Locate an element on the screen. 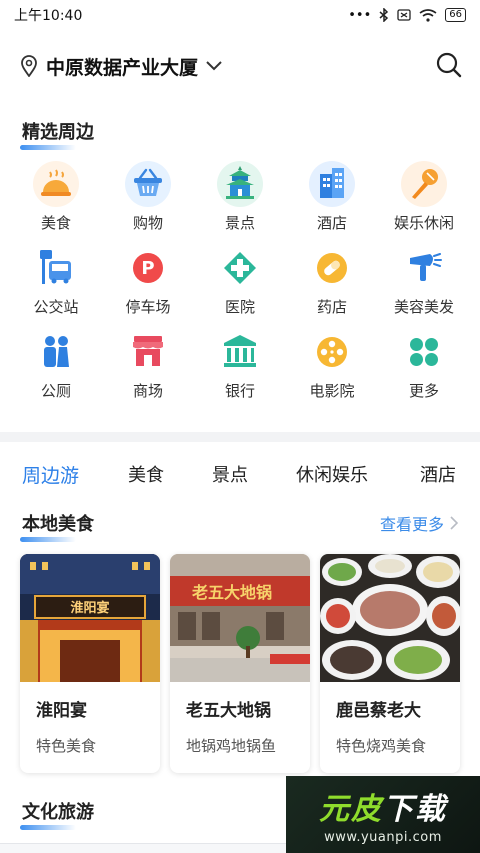  food-card: 老五大地锅 老五大地锅 地锅鸡地锅鱼 is located at coordinates (240, 663).